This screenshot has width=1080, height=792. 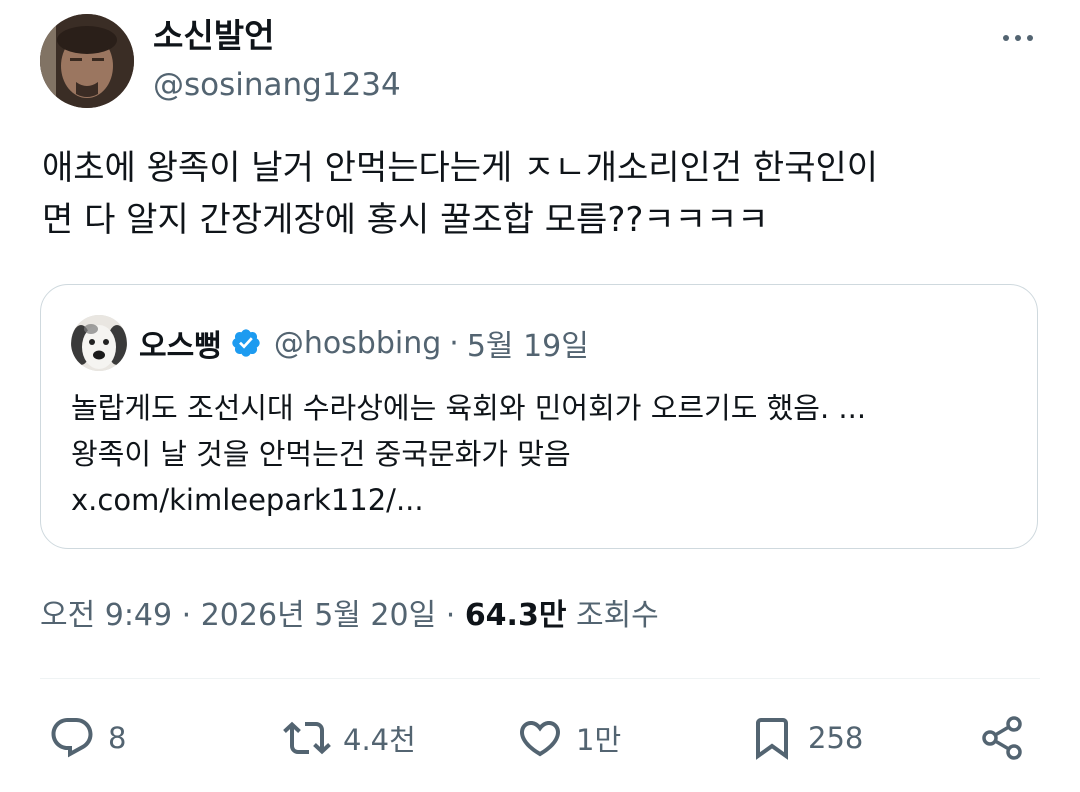 I want to click on author-handle: @sosinang1234, so click(x=277, y=85).